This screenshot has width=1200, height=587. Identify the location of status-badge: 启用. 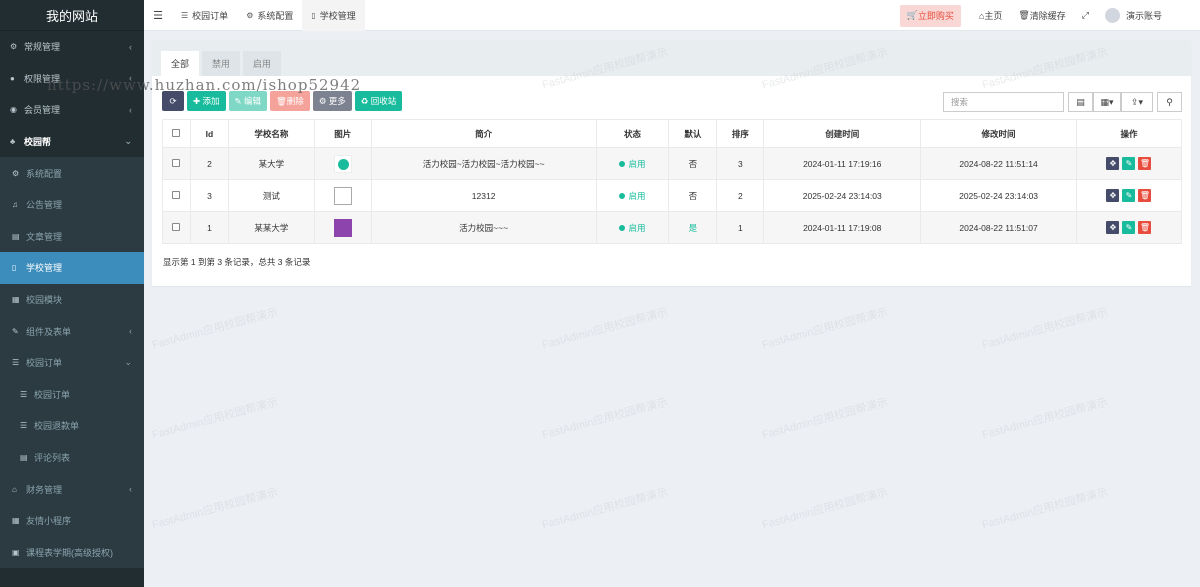
(637, 163).